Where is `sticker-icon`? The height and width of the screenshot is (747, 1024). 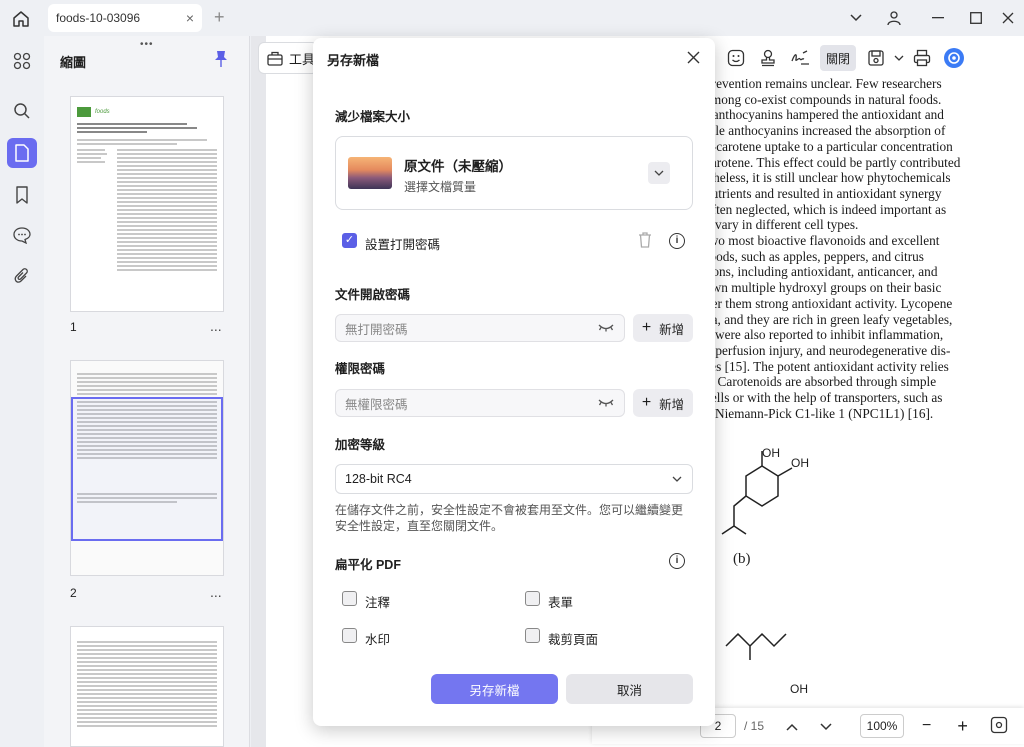 sticker-icon is located at coordinates (736, 58).